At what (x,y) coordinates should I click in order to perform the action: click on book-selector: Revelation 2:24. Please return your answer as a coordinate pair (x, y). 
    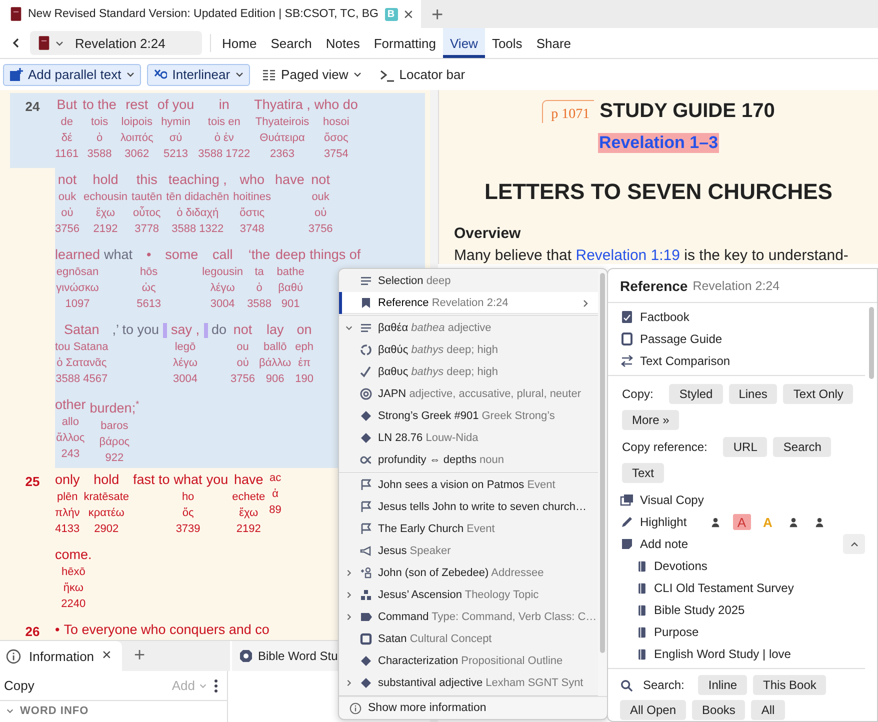
    Looking at the image, I should click on (116, 43).